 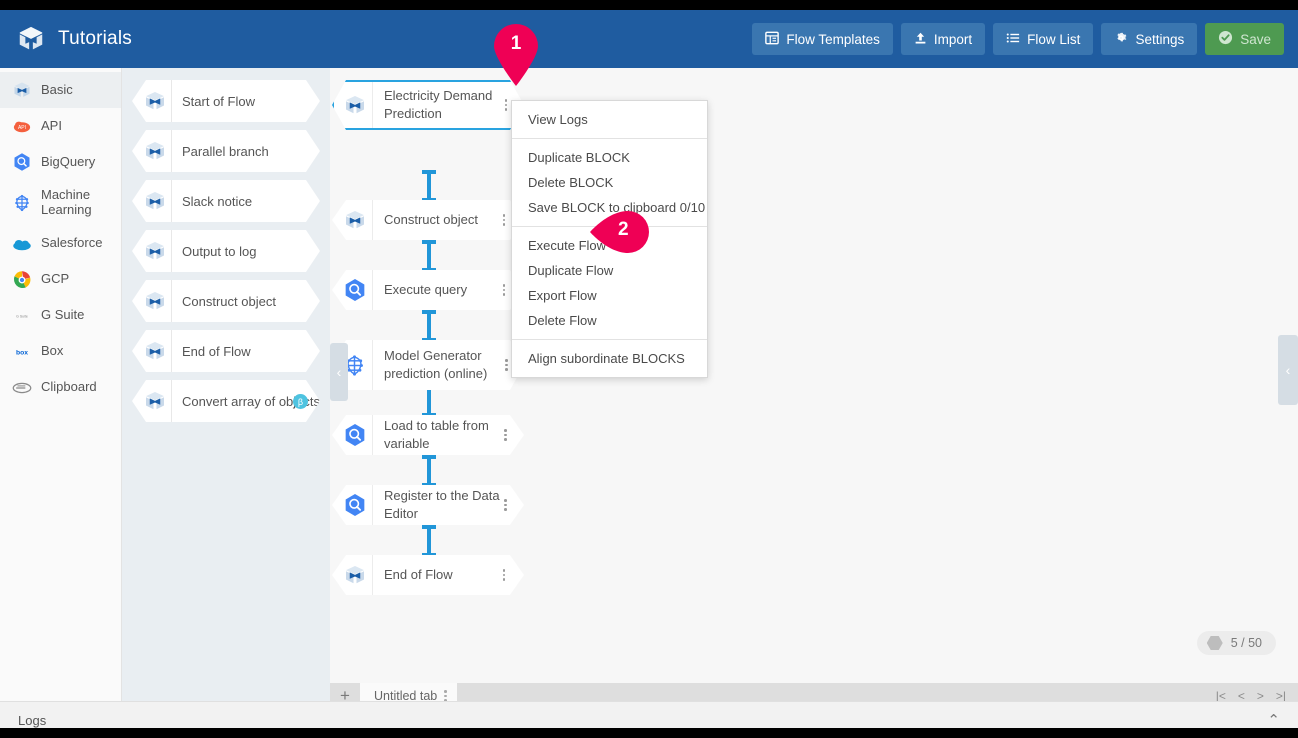 I want to click on machine-learning-brain-icon, so click(x=22, y=203).